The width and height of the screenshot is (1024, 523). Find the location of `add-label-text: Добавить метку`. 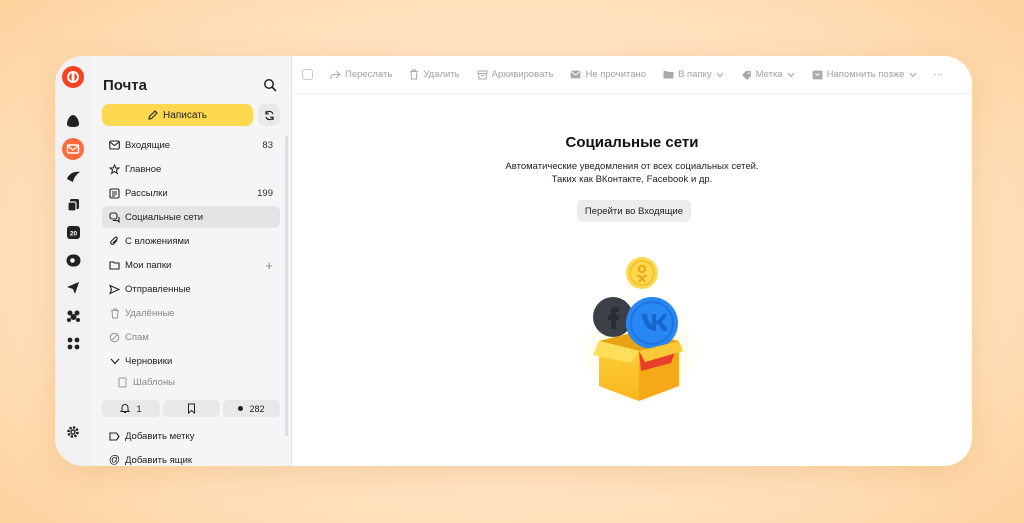

add-label-text: Добавить метку is located at coordinates (160, 436).